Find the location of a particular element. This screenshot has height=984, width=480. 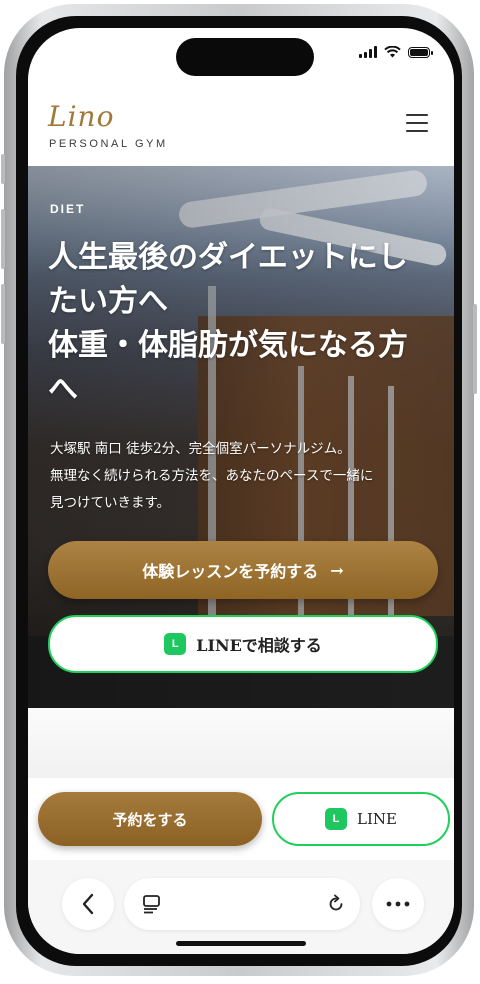

back-button is located at coordinates (88, 904).